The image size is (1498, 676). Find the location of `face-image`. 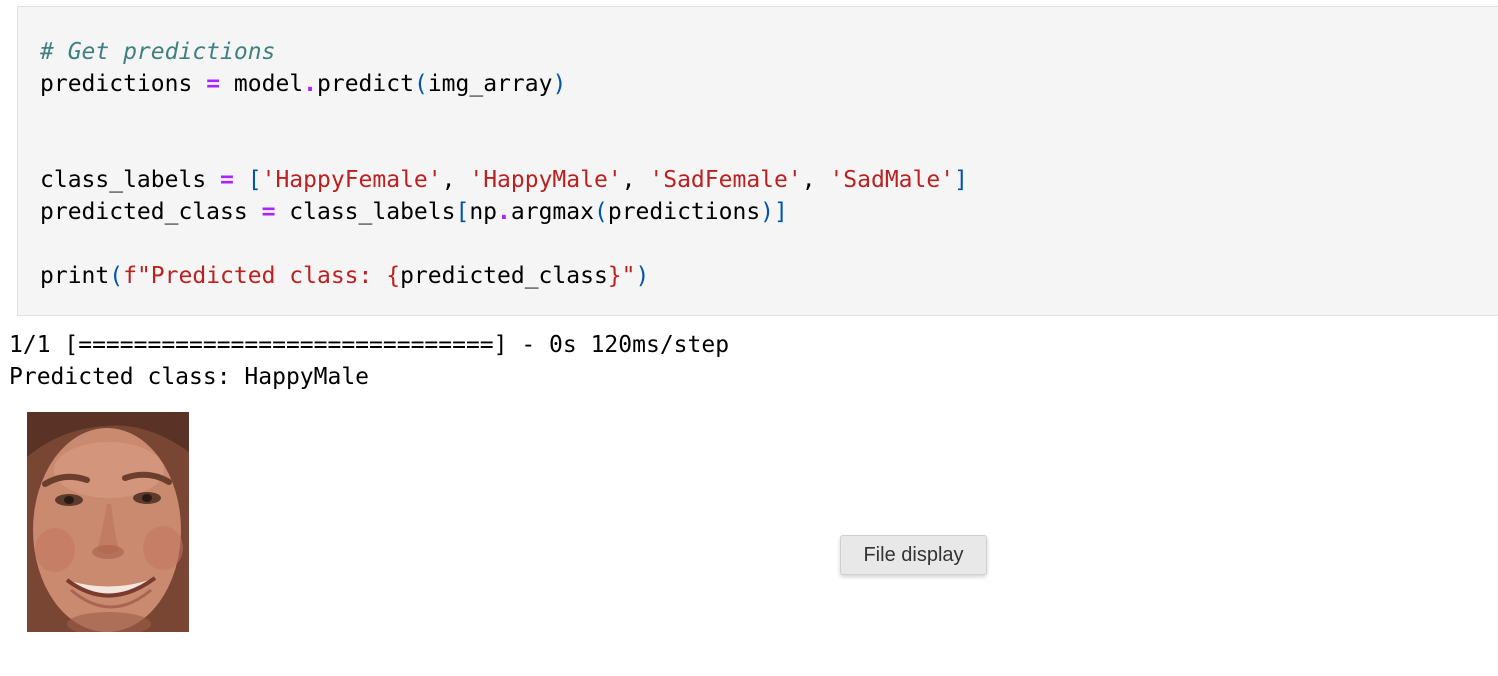

face-image is located at coordinates (108, 522).